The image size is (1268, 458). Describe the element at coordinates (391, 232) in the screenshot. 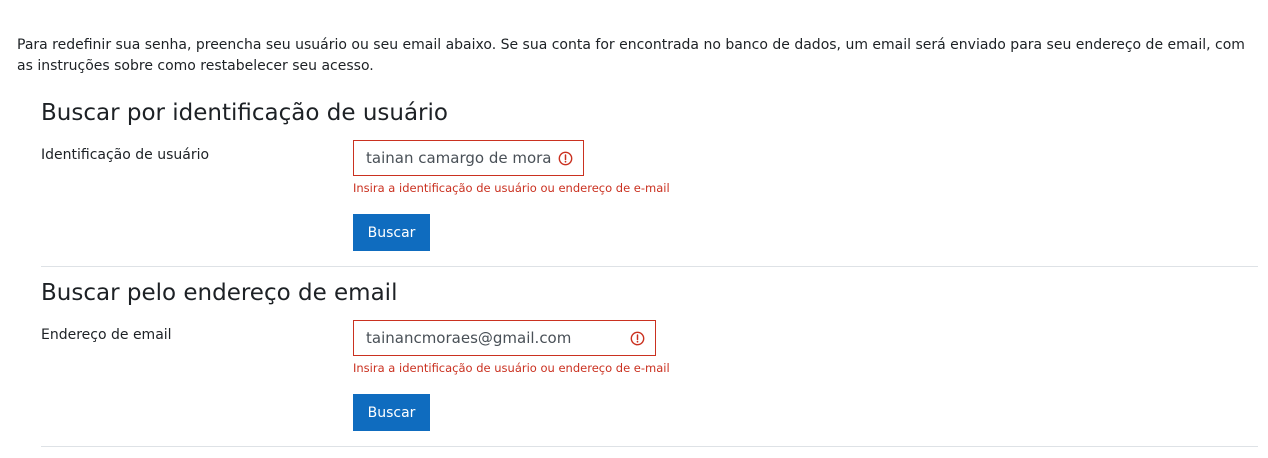

I see `search-username-button: Buscar` at that location.